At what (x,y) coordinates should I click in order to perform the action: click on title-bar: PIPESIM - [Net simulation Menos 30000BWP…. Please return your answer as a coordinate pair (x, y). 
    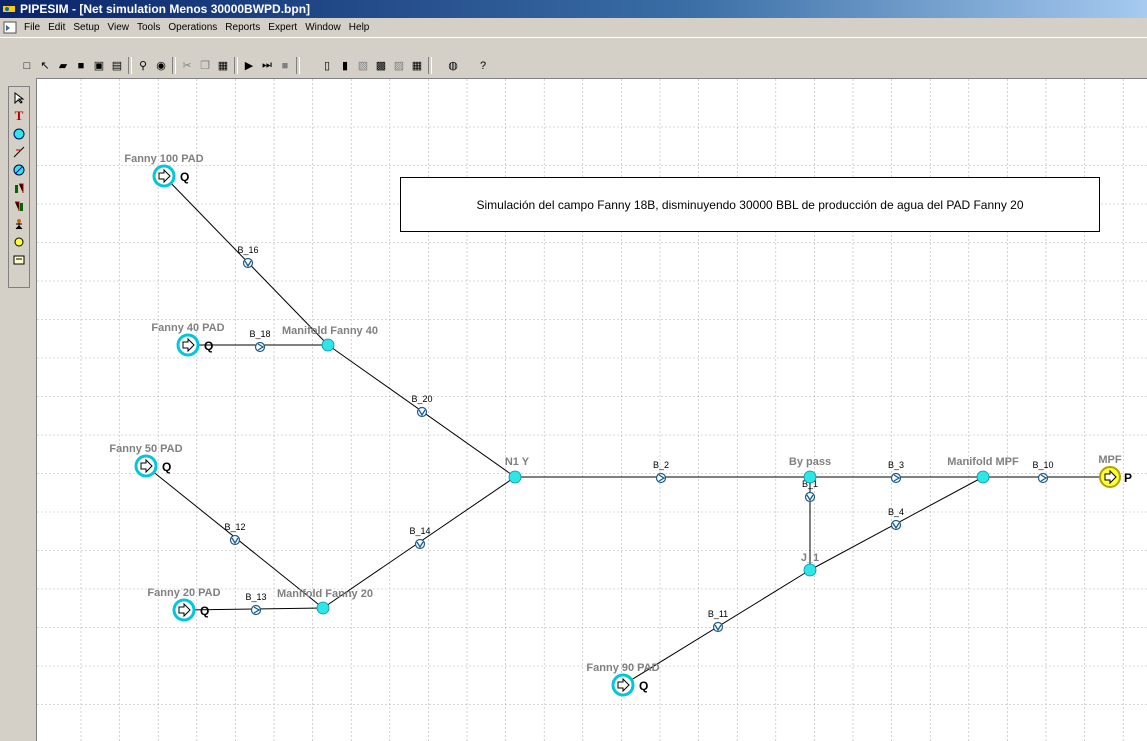
    Looking at the image, I should click on (573, 9).